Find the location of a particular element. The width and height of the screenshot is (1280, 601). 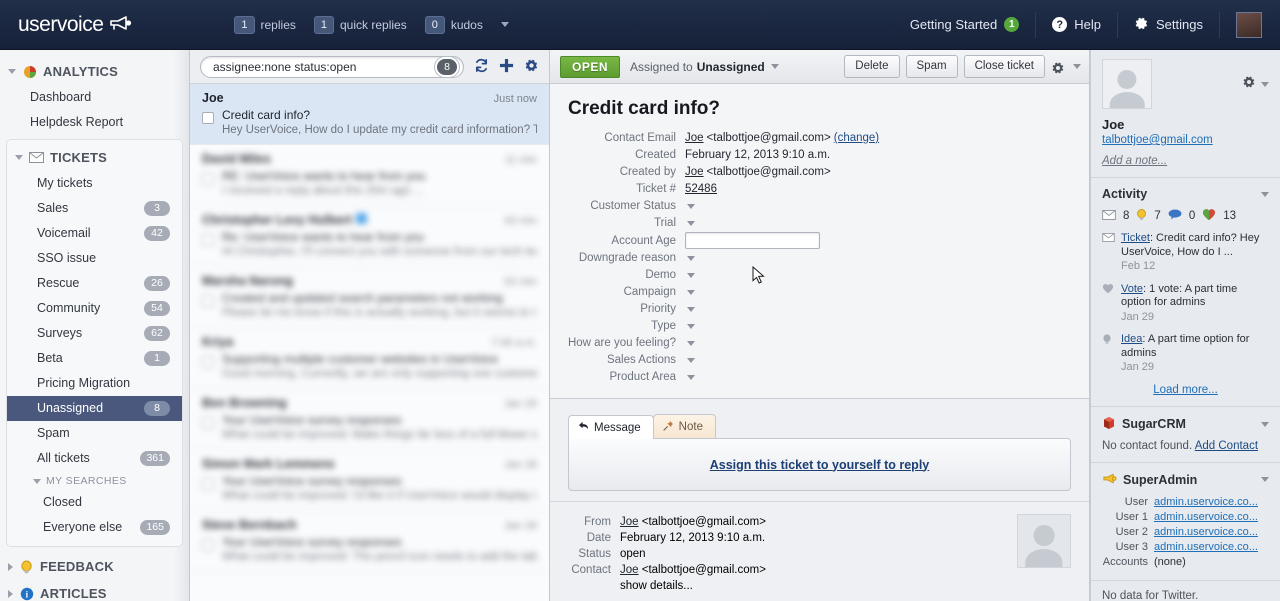

created-by-name-link: Joe is located at coordinates (694, 172).